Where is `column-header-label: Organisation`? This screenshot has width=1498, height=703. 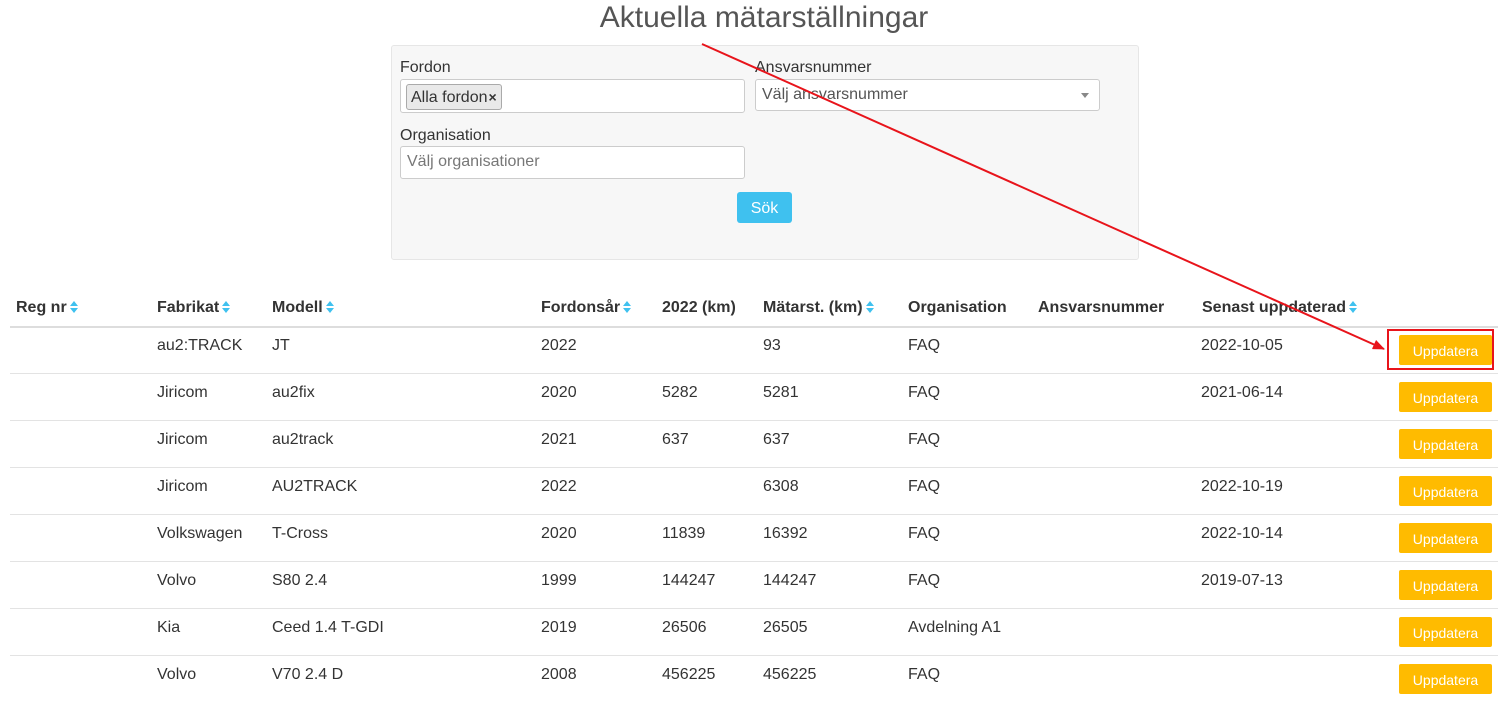 column-header-label: Organisation is located at coordinates (957, 307).